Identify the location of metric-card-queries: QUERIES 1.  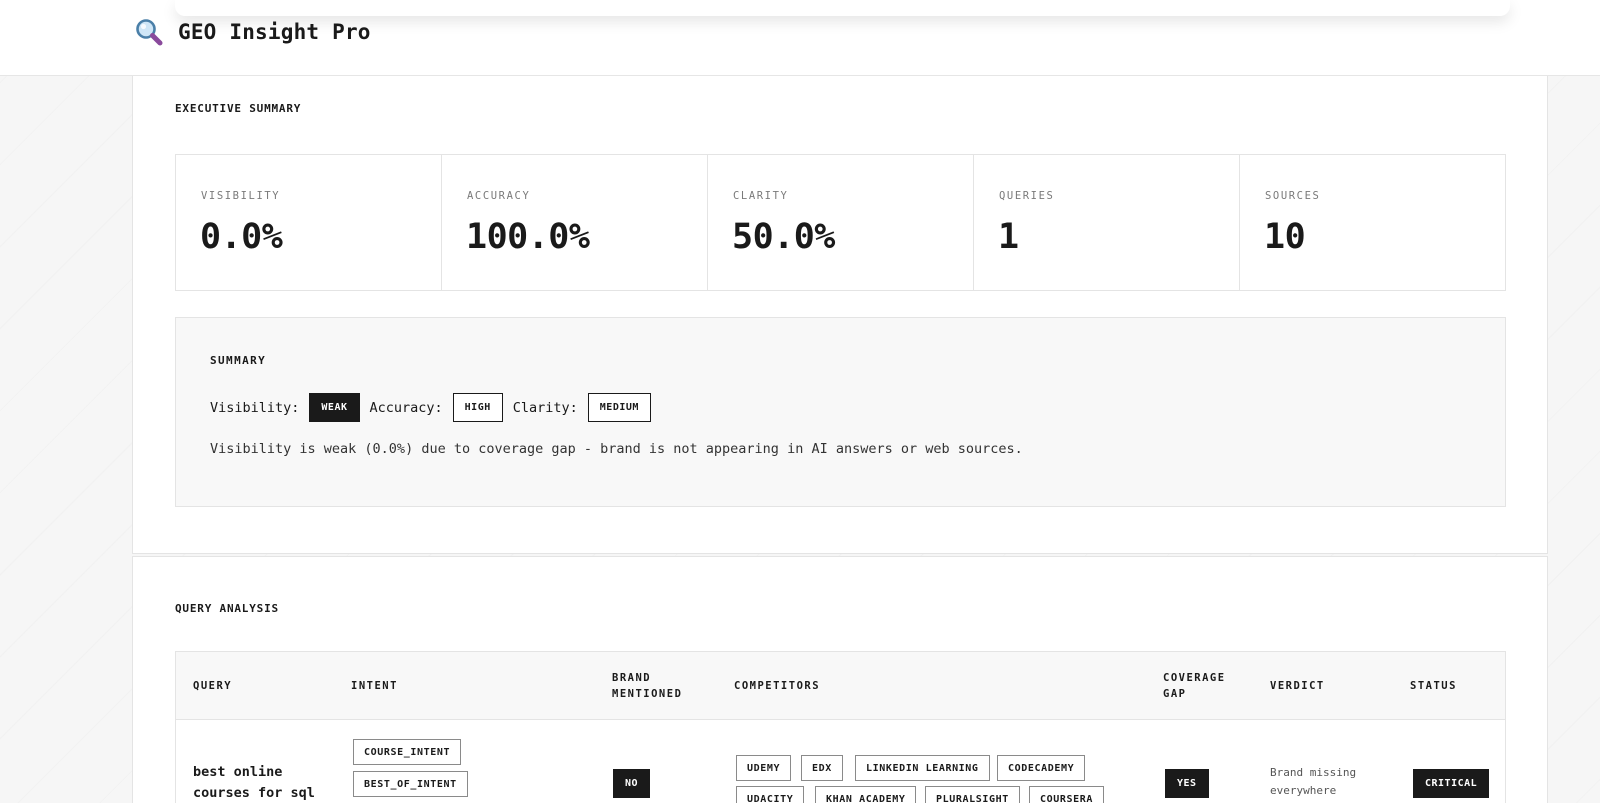
(1107, 222).